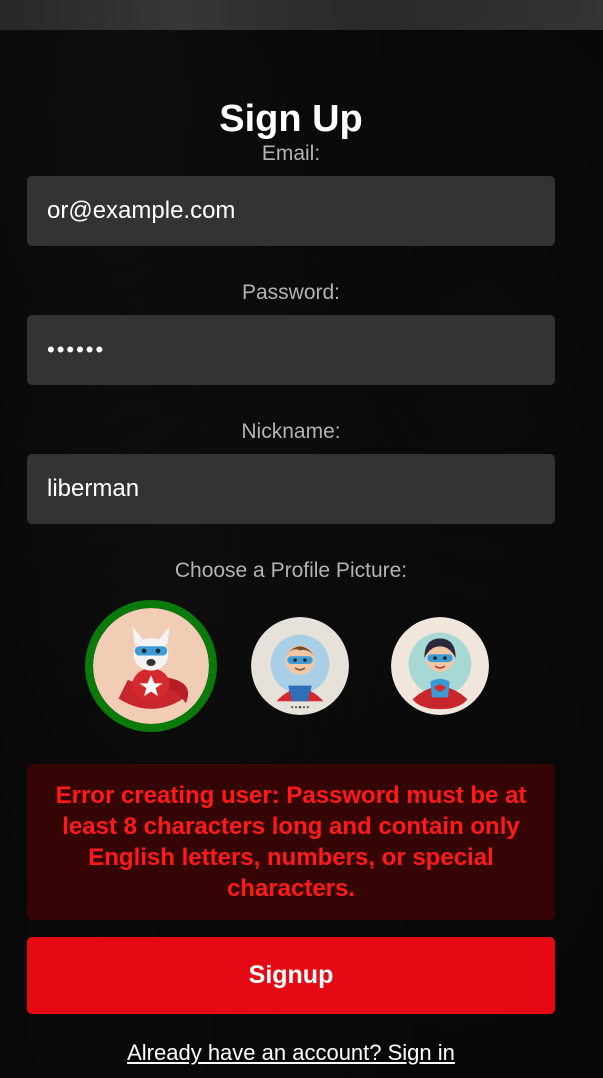 The image size is (603, 1078). Describe the element at coordinates (291, 119) in the screenshot. I see `page-title: Sign Up` at that location.